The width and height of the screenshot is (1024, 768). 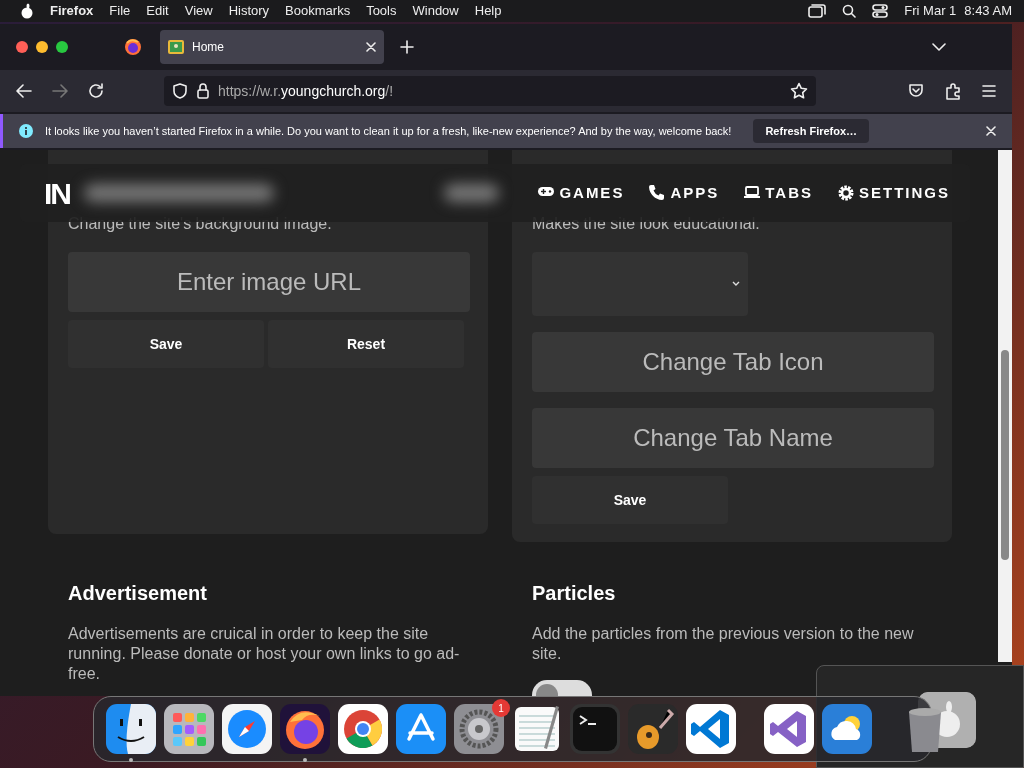 What do you see at coordinates (657, 193) in the screenshot?
I see `phone-icon` at bounding box center [657, 193].